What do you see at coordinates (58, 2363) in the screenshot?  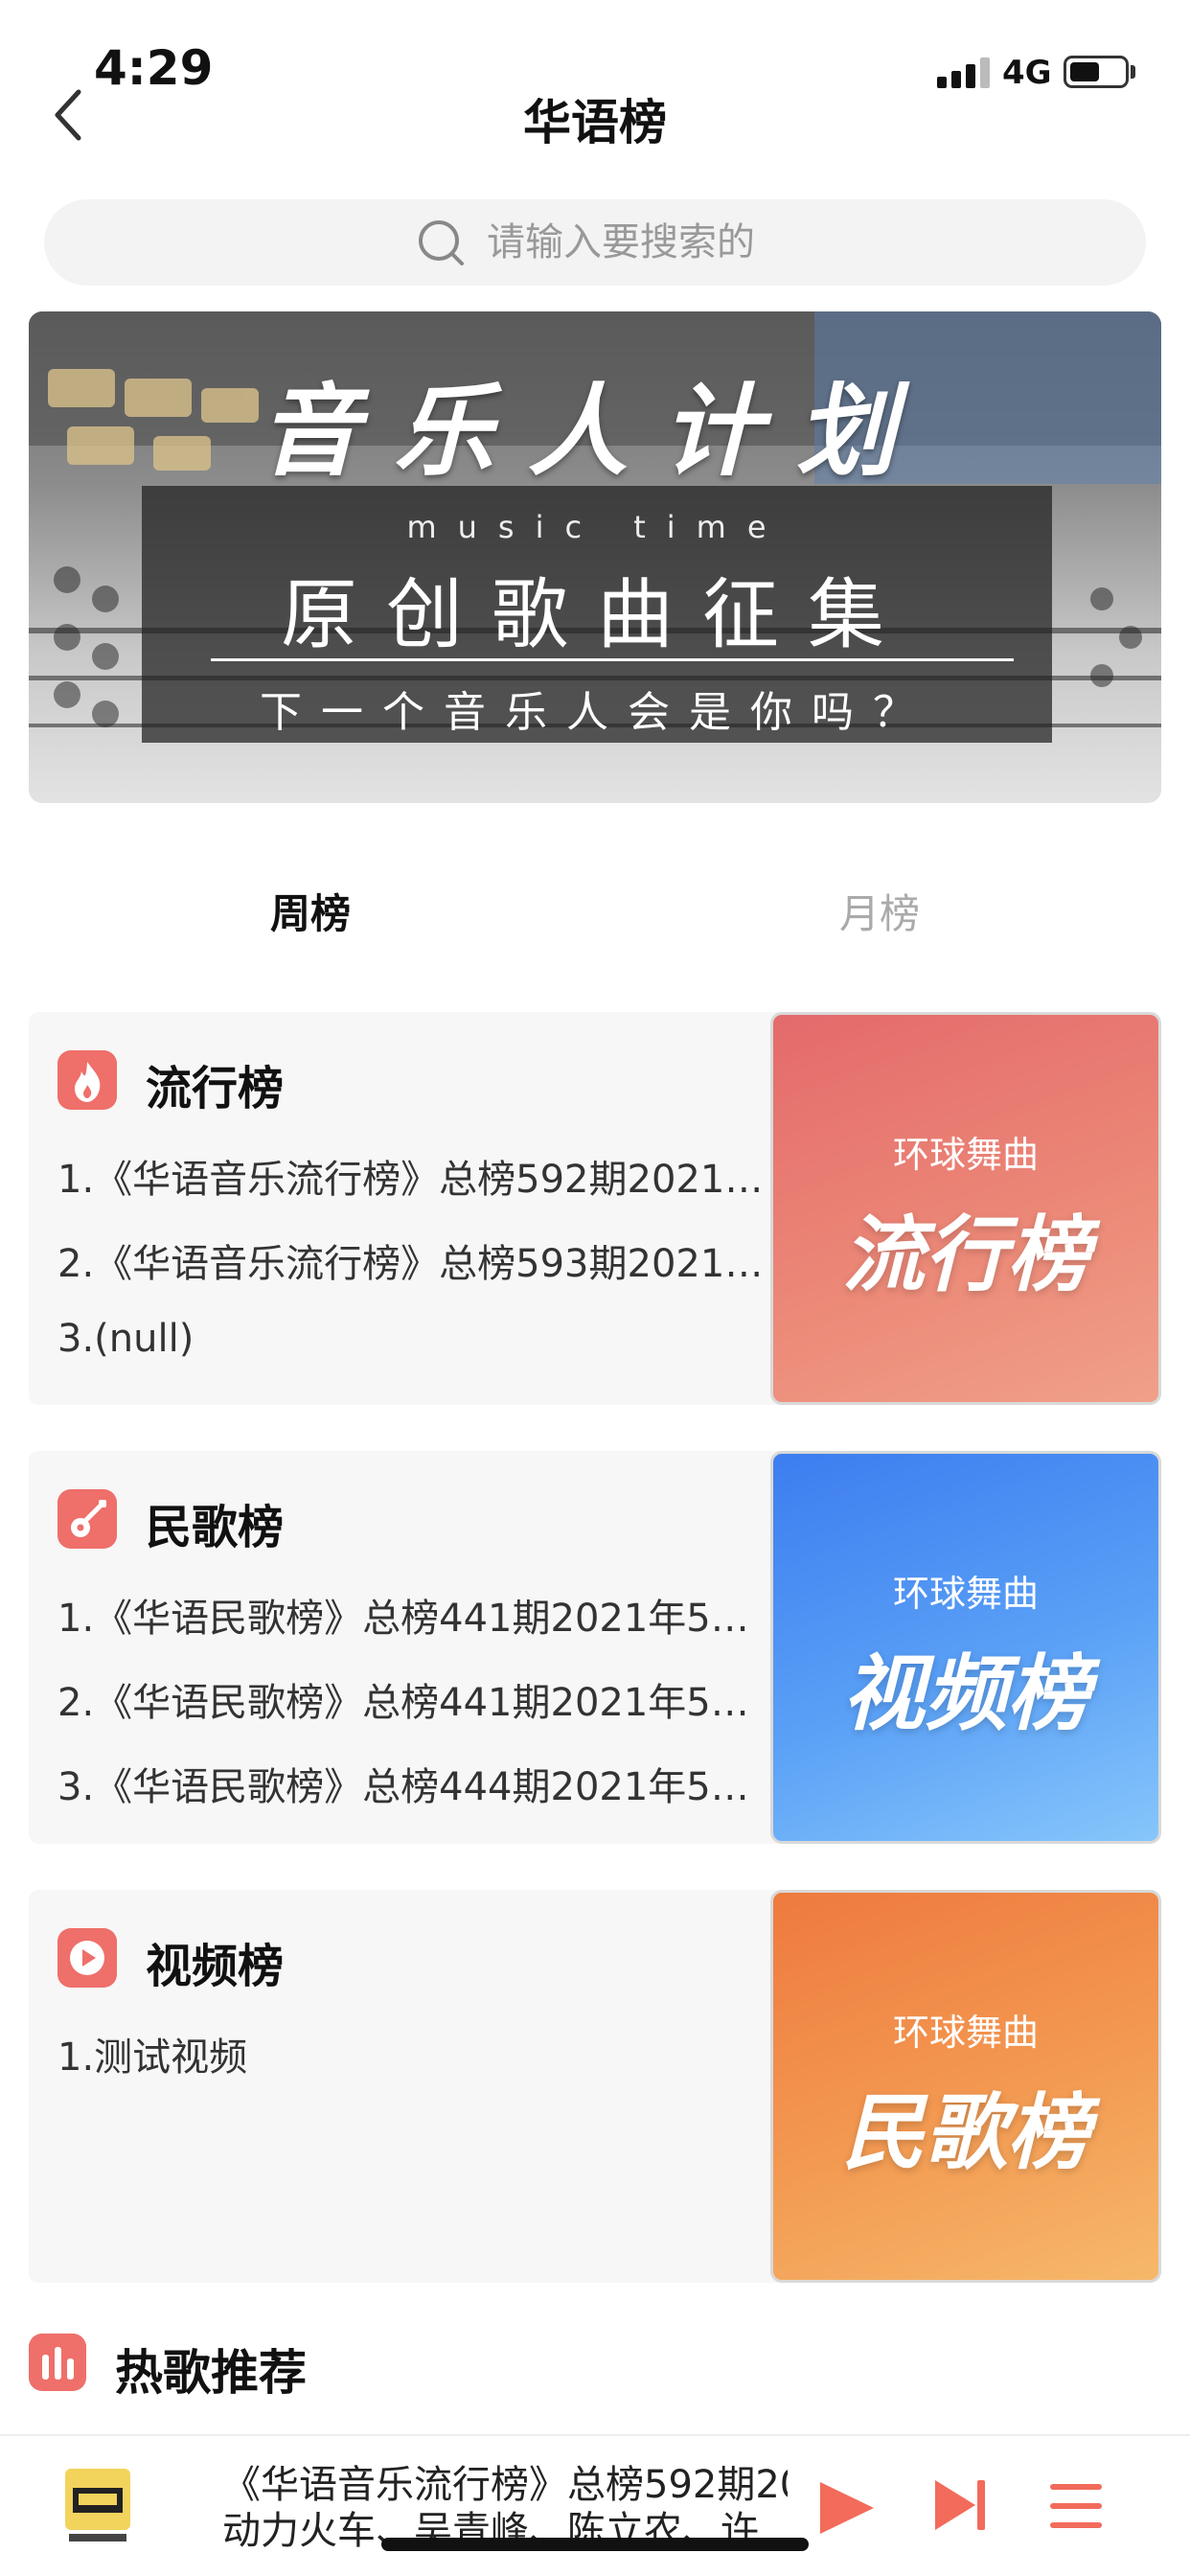 I see `chart-bars-icon` at bounding box center [58, 2363].